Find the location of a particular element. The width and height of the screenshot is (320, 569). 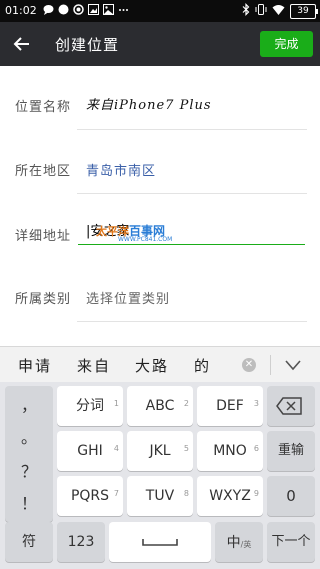

chat-icon is located at coordinates (48, 9).